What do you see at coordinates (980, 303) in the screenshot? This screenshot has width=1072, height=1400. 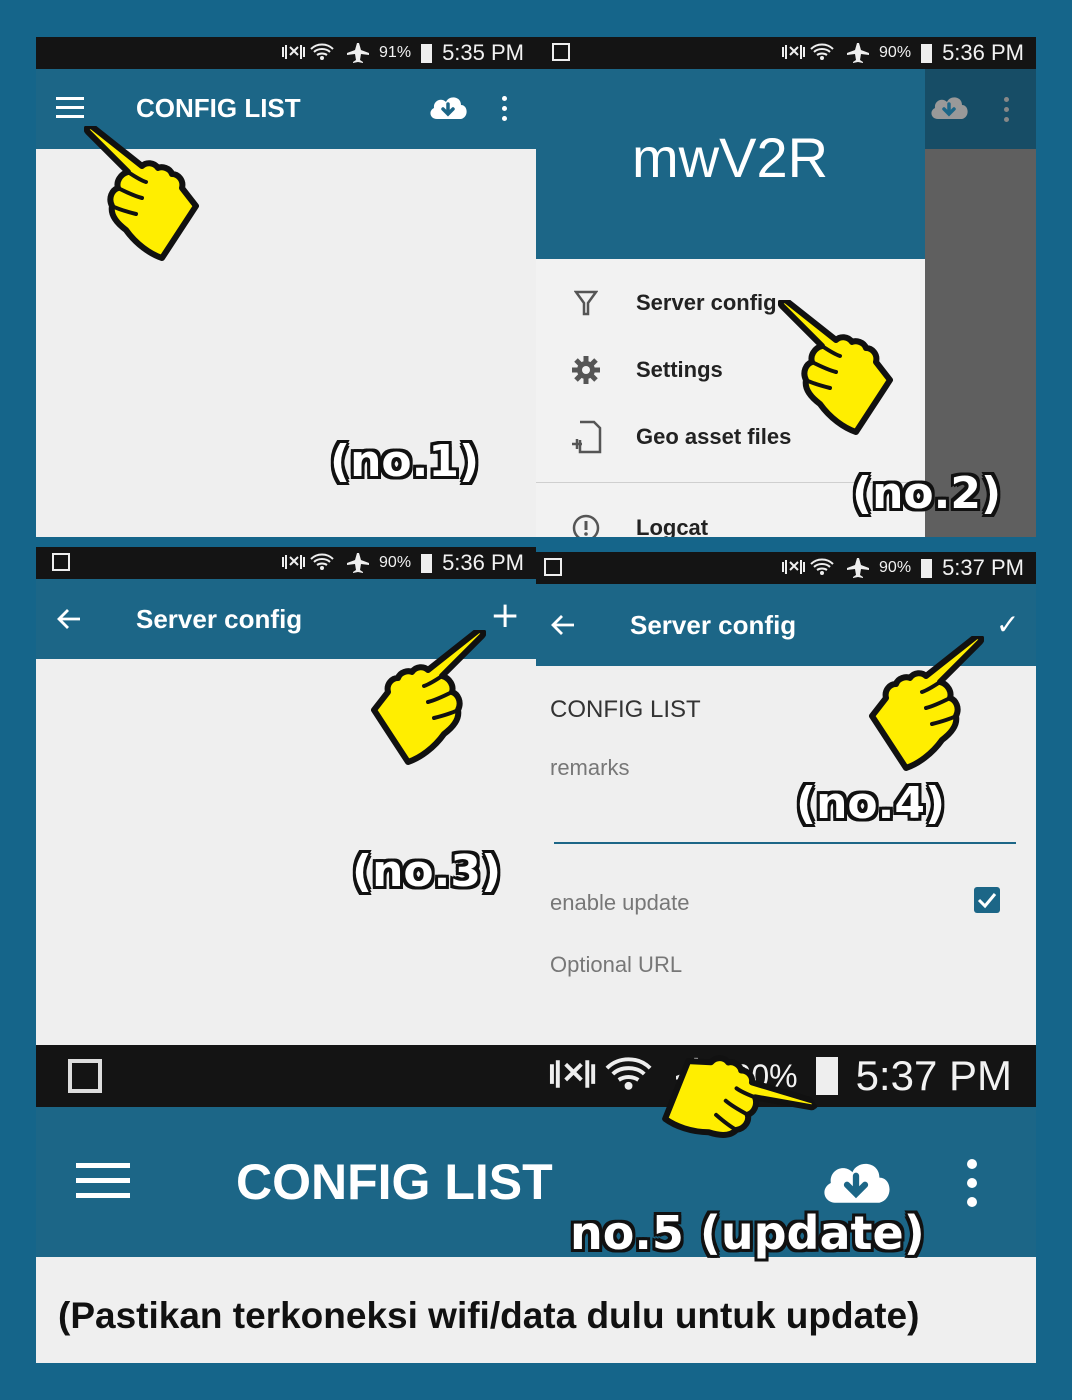 I see `dimmed-background` at bounding box center [980, 303].